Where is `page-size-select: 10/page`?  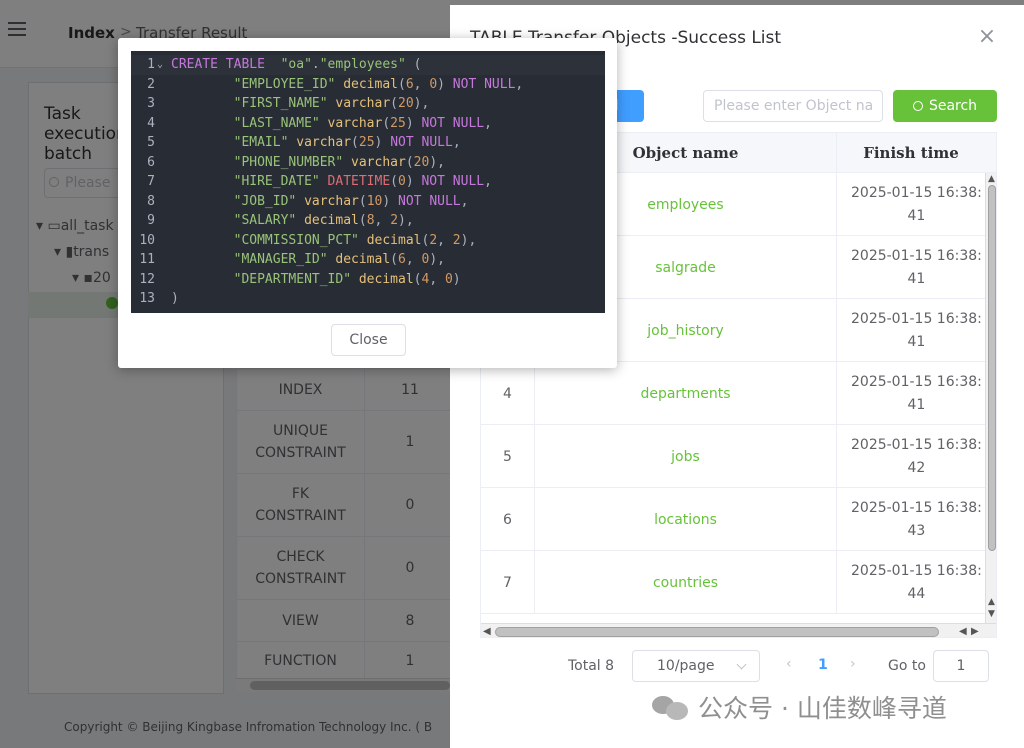 page-size-select: 10/page is located at coordinates (696, 666).